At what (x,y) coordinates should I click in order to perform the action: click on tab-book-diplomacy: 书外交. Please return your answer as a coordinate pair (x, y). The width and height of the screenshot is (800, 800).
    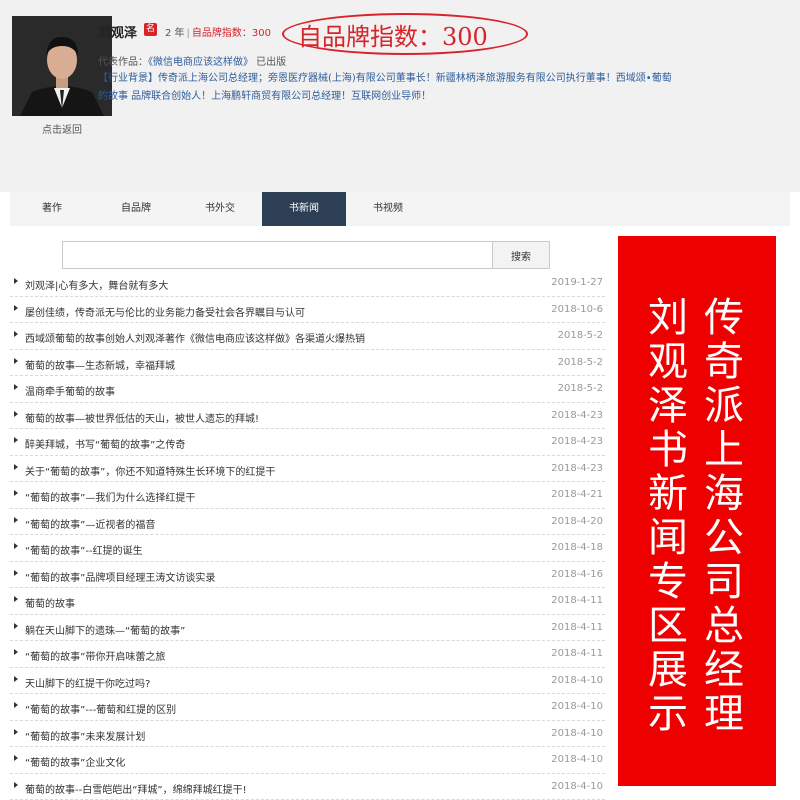
    Looking at the image, I should click on (220, 209).